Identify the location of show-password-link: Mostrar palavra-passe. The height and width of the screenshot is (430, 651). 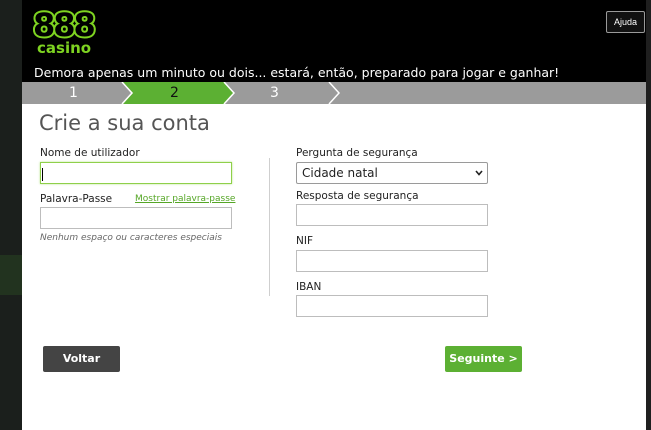
(185, 199).